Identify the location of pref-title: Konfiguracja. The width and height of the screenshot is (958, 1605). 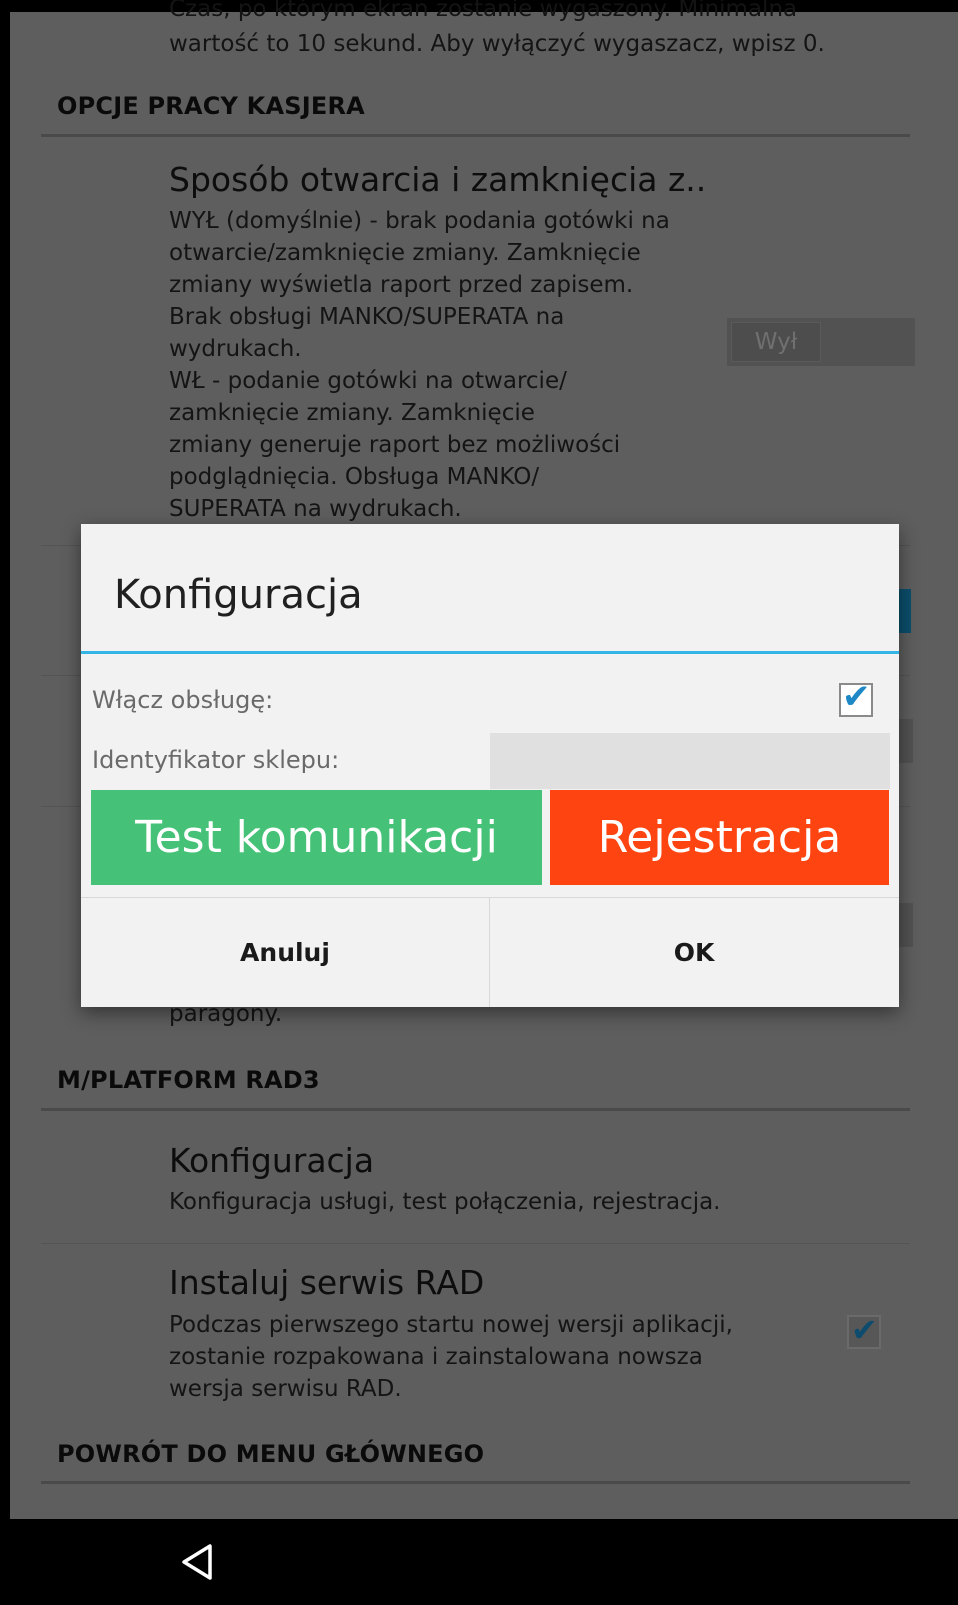
(272, 1160).